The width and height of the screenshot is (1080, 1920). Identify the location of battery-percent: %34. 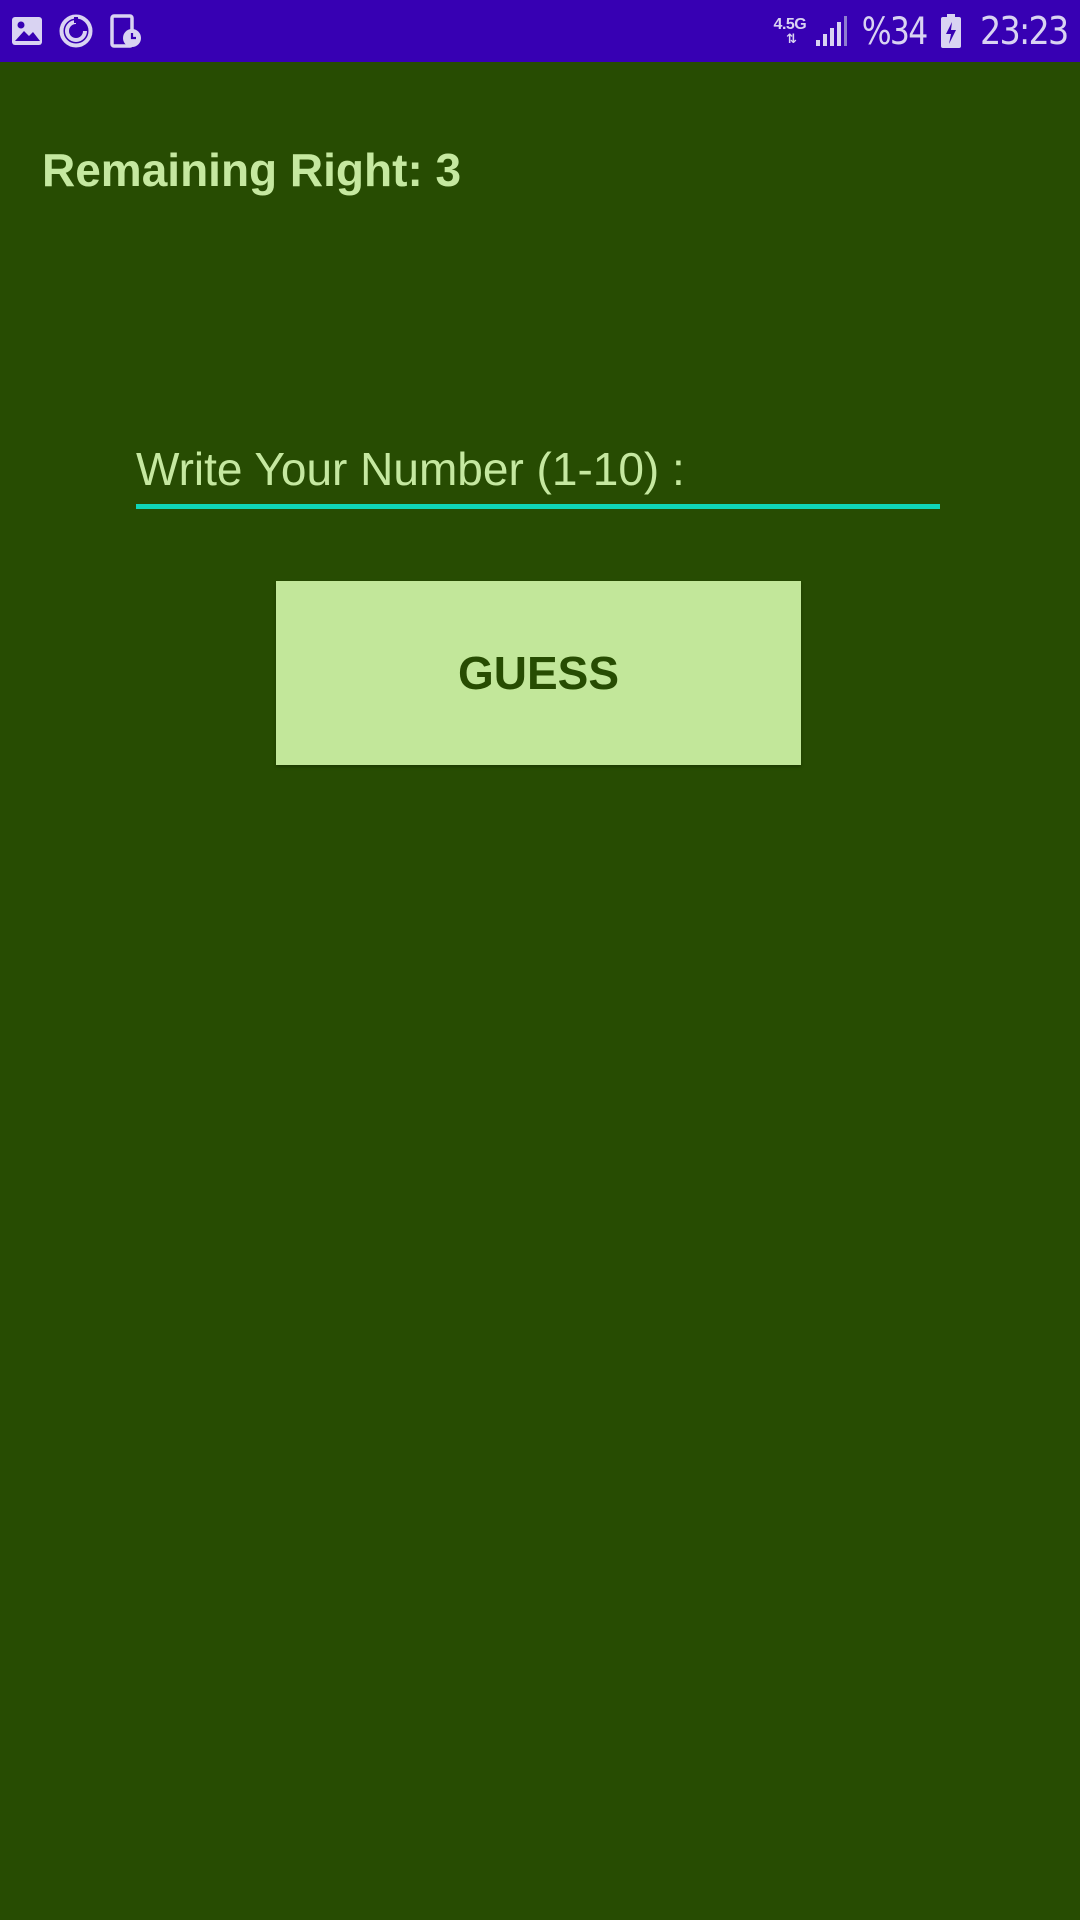
(895, 31).